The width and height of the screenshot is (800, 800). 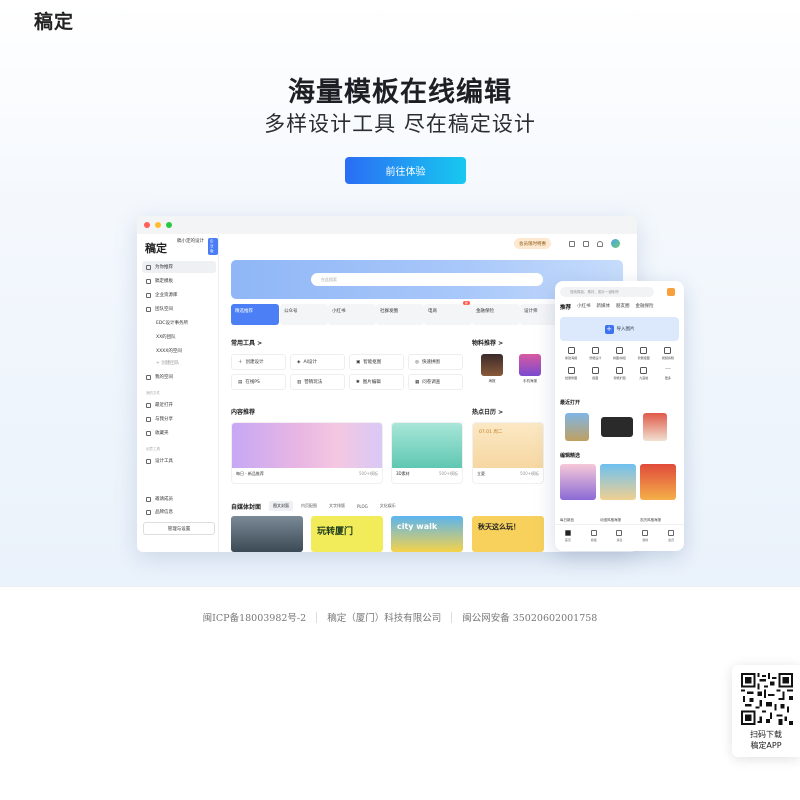 I want to click on cover-tab-0: 图文封面, so click(x=281, y=506).